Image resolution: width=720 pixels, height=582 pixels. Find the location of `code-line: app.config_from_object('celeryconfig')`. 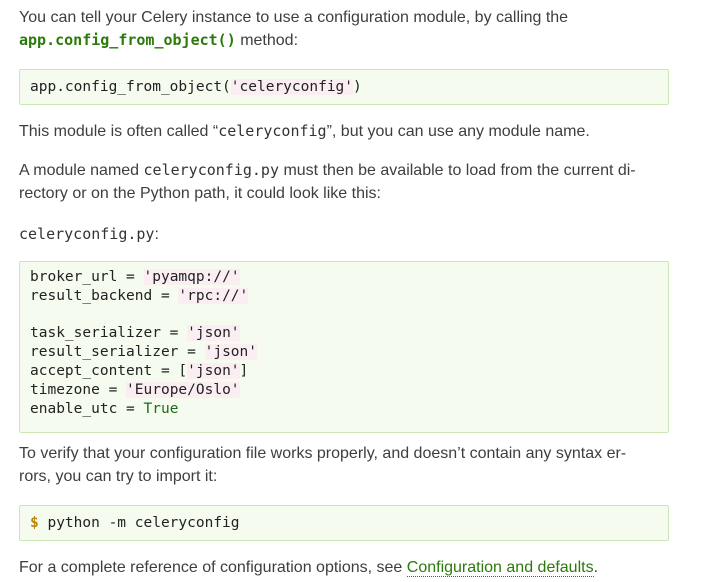

code-line: app.config_from_object('celeryconfig') is located at coordinates (196, 87).